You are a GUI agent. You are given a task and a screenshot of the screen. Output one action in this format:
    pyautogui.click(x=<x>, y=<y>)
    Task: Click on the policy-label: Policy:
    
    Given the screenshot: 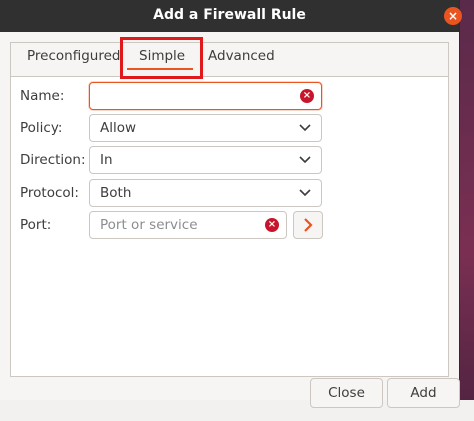 What is the action you would take?
    pyautogui.click(x=41, y=128)
    